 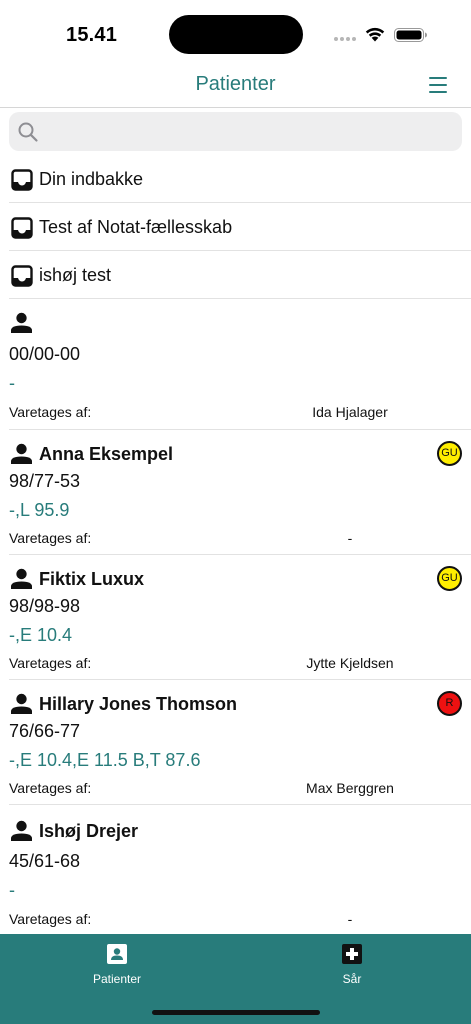 What do you see at coordinates (105, 760) in the screenshot?
I see `patient-wounds: -,E 10.4,E 11.5 B,T 87.6` at bounding box center [105, 760].